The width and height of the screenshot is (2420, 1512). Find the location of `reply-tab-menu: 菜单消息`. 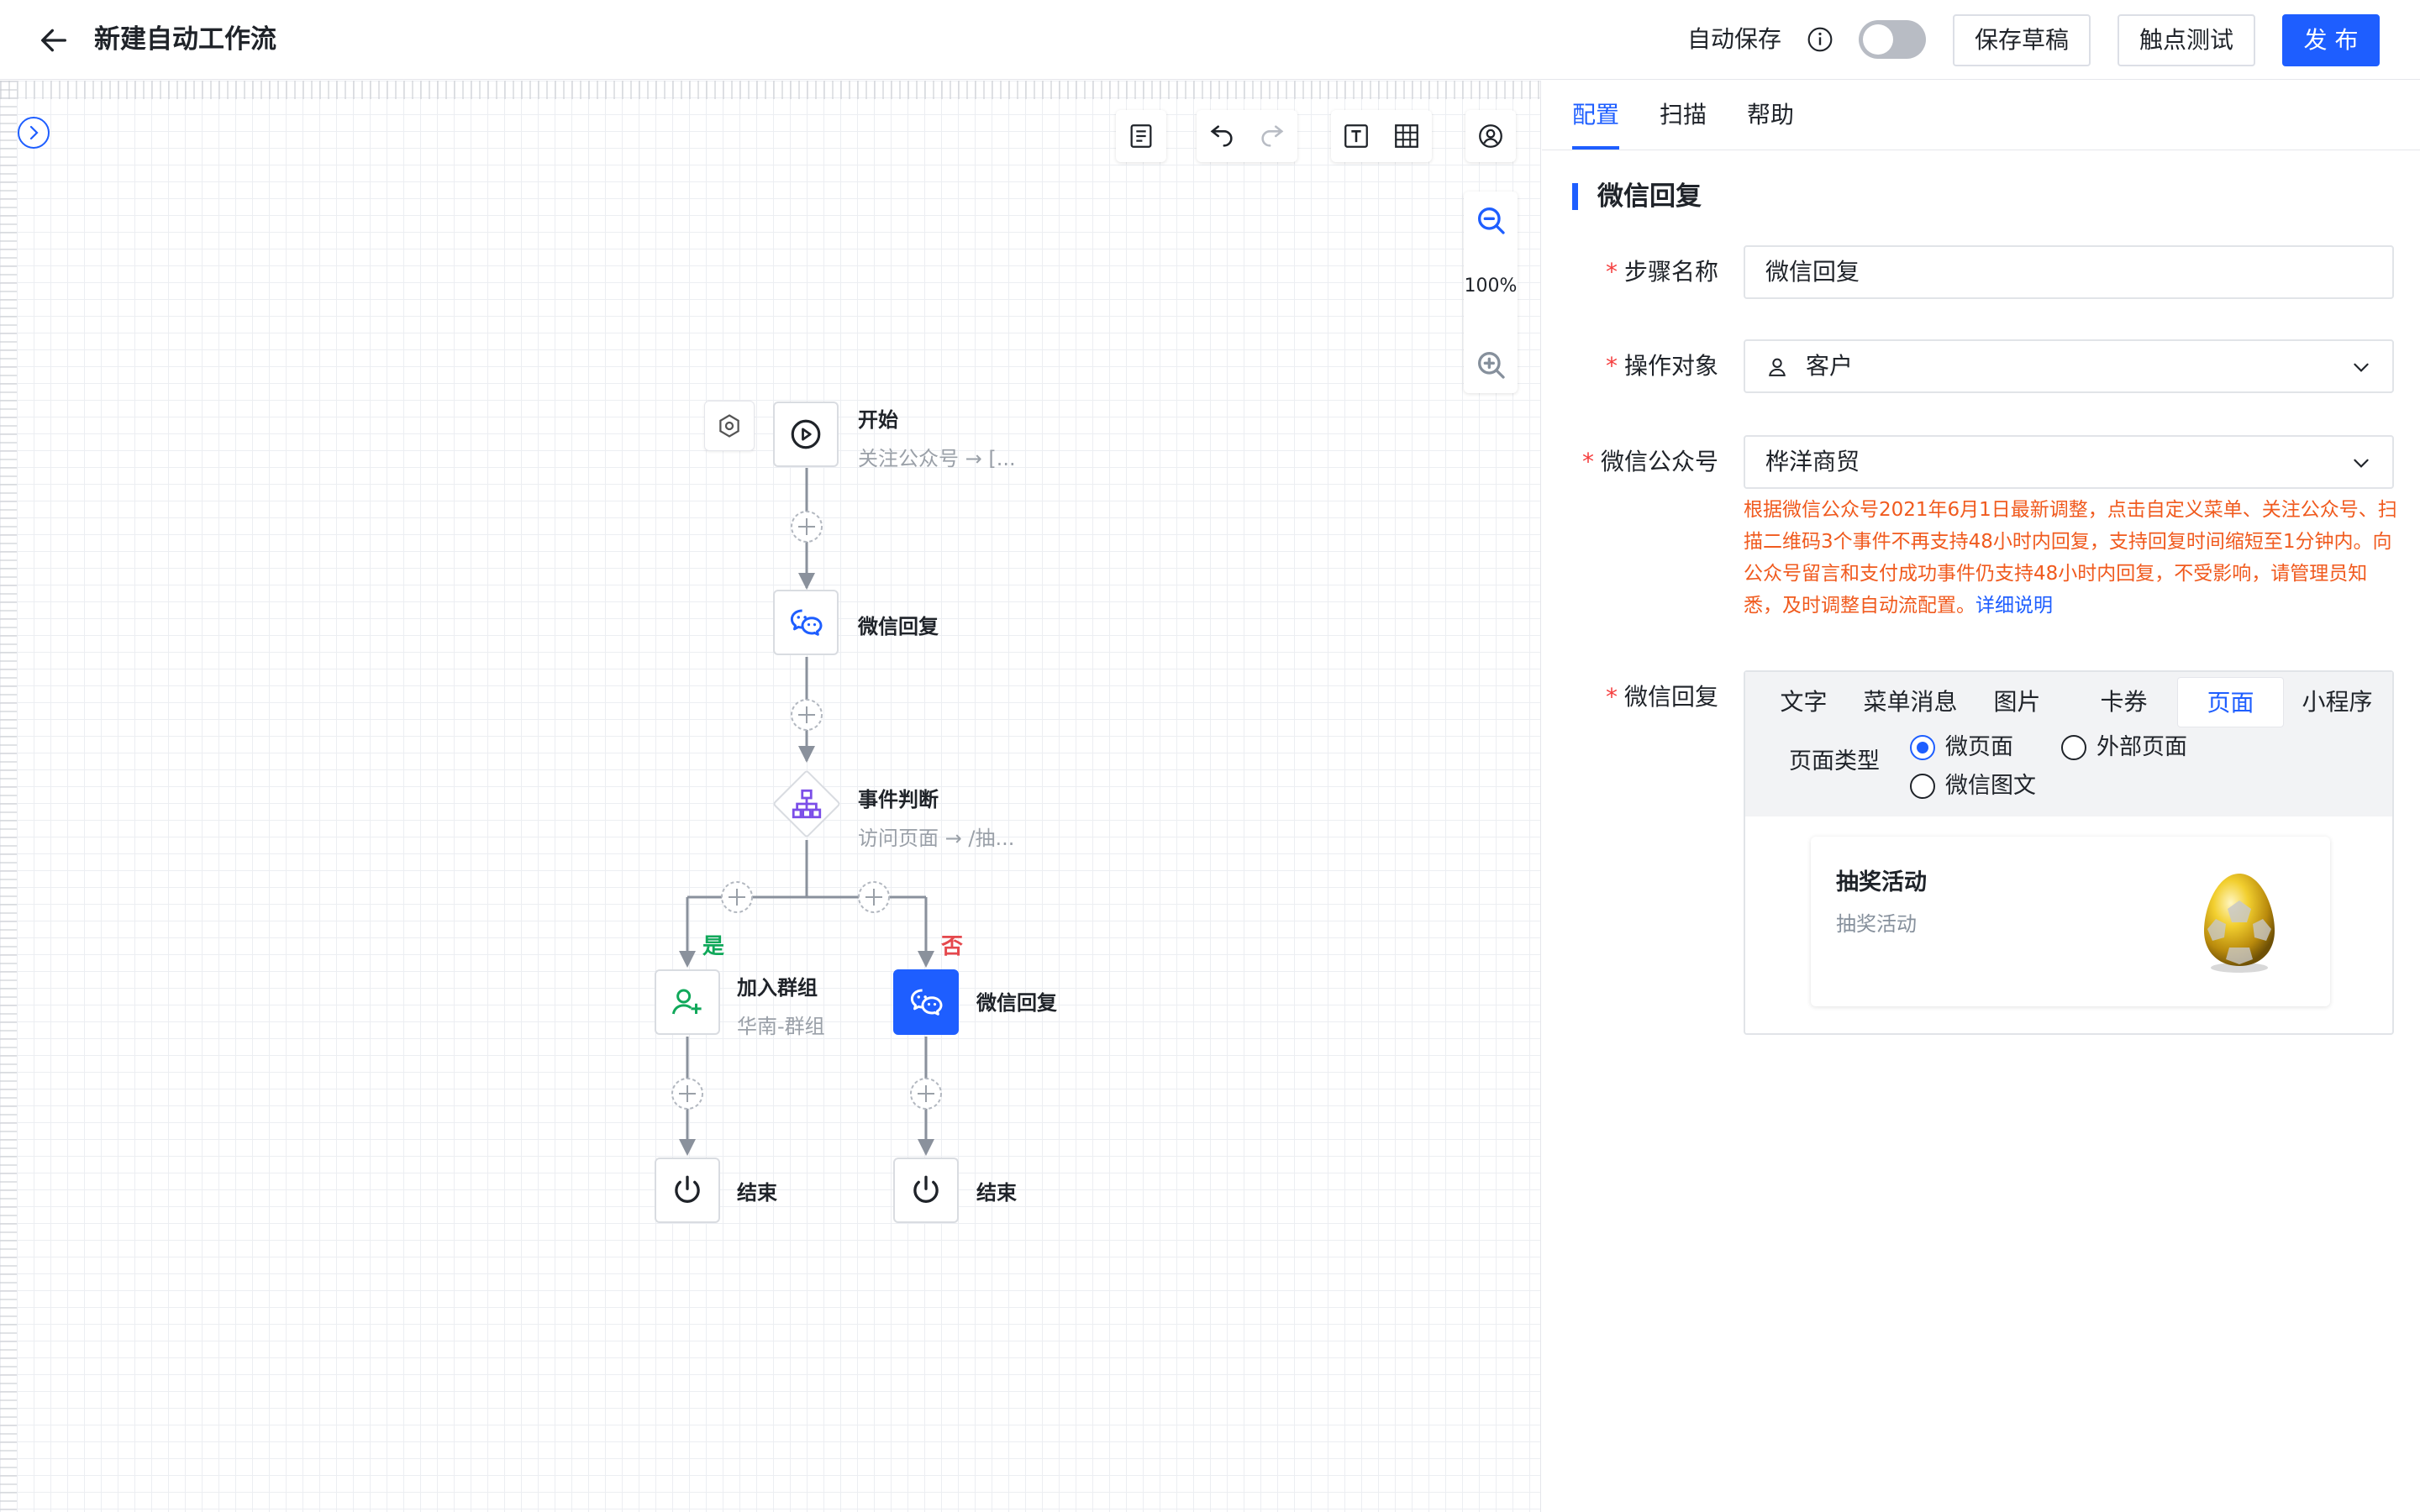

reply-tab-menu: 菜单消息 is located at coordinates (1911, 702).